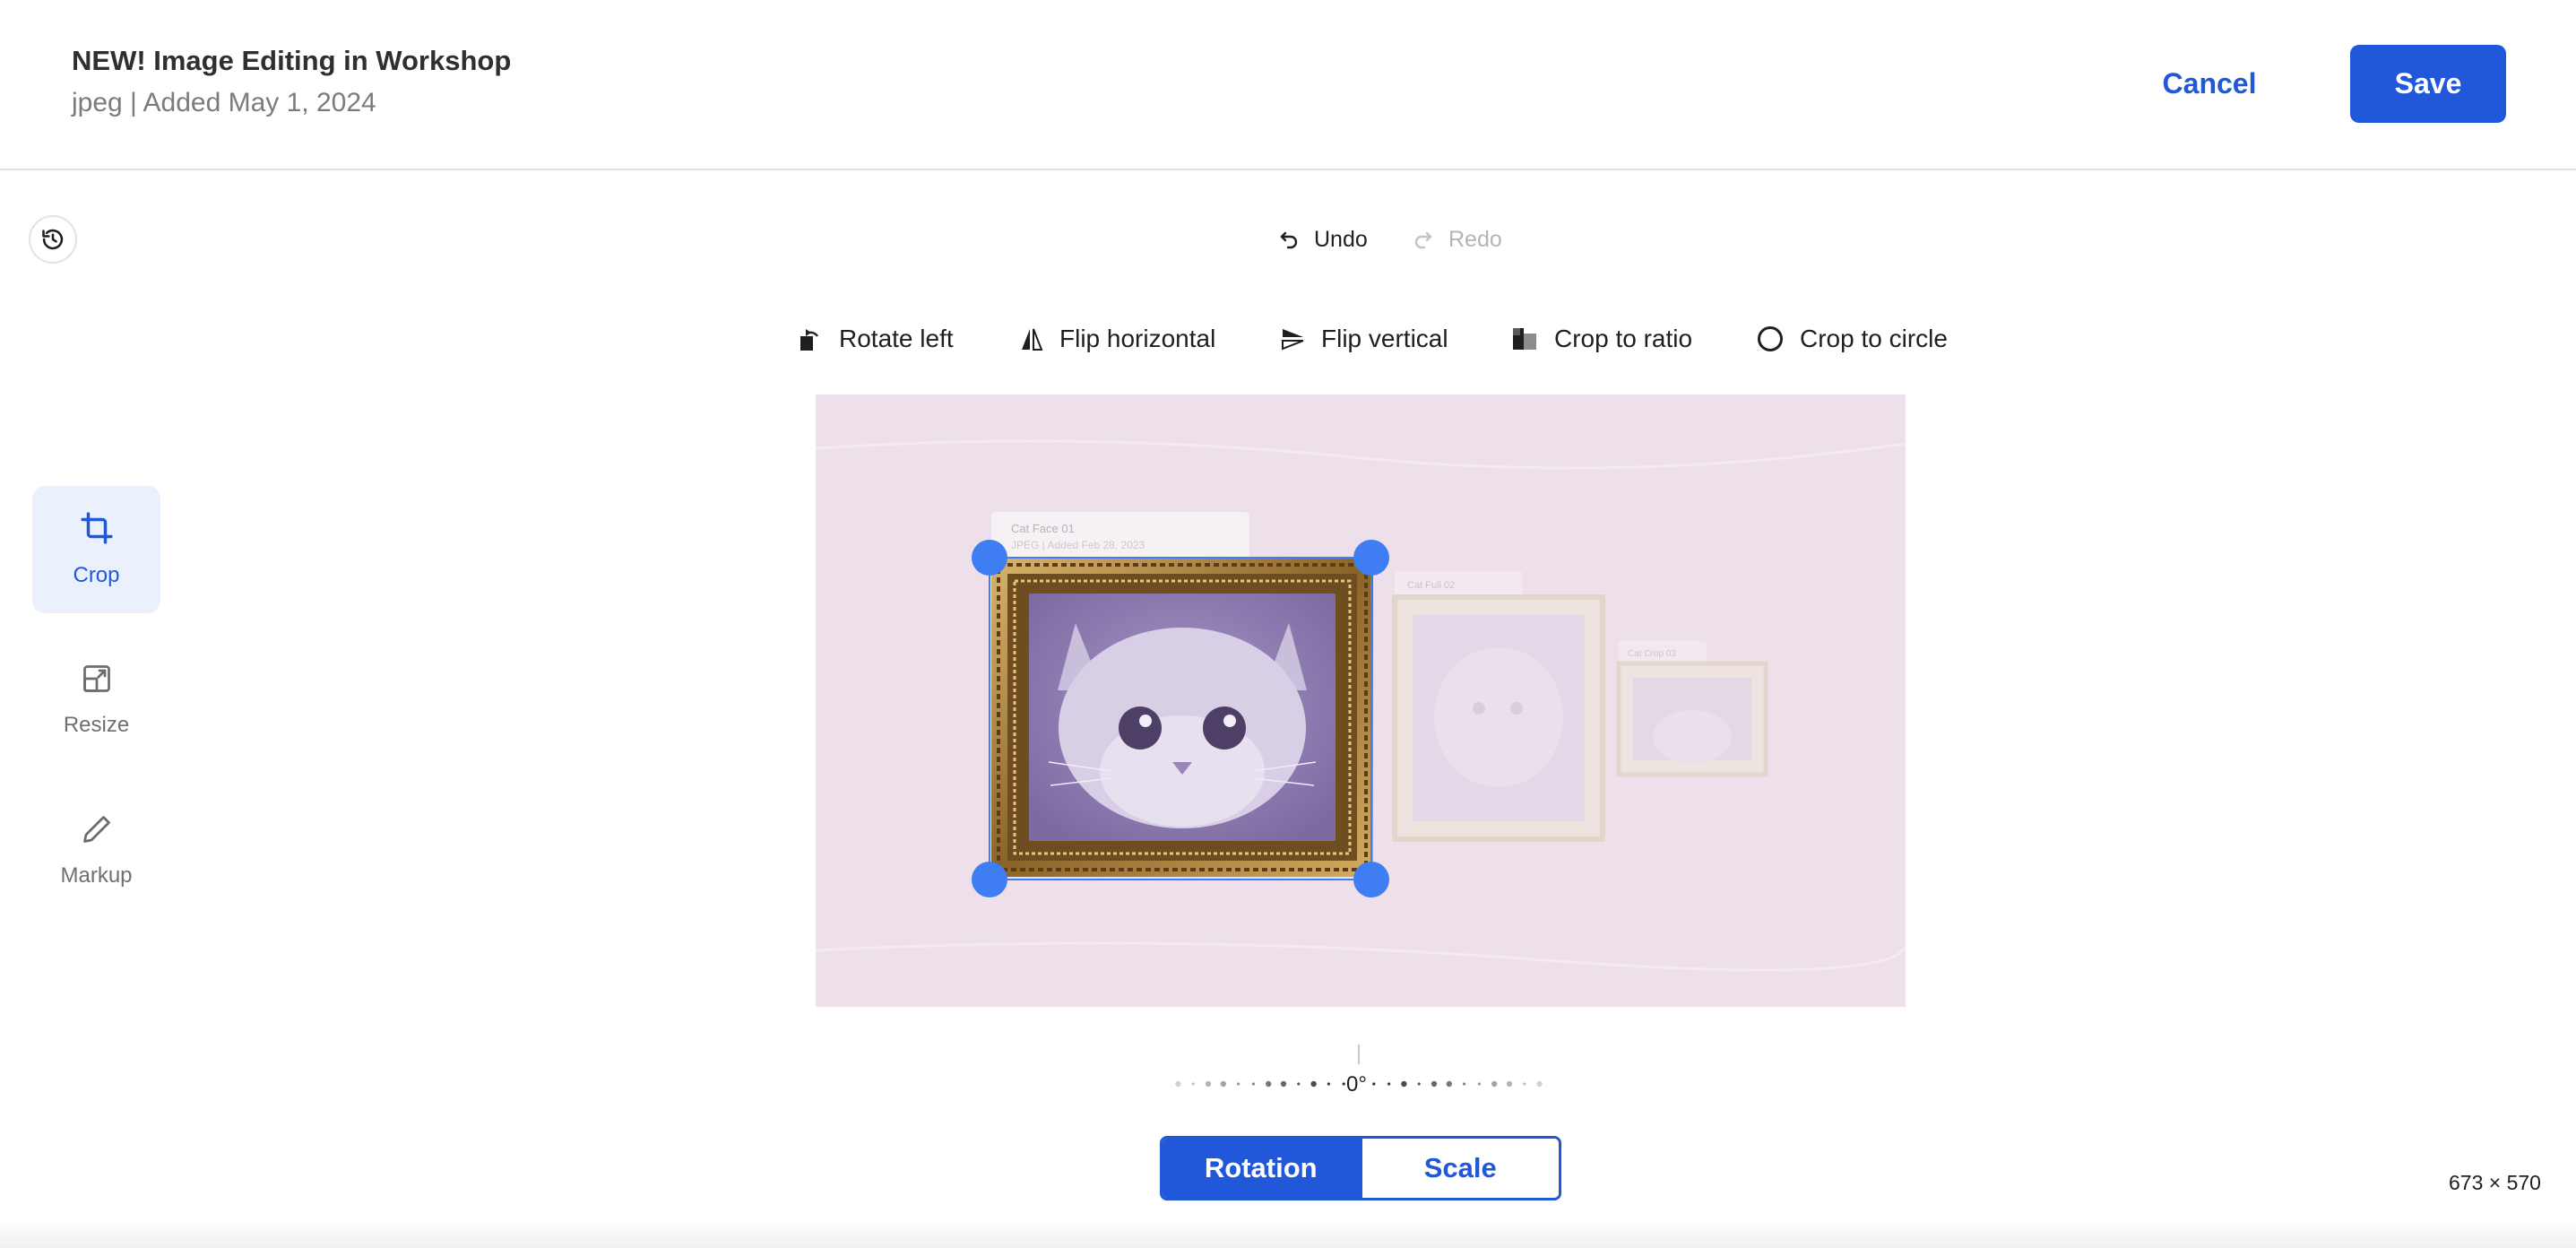 This screenshot has height=1248, width=2576. Describe the element at coordinates (1032, 340) in the screenshot. I see `flip-horizontal-icon` at that location.